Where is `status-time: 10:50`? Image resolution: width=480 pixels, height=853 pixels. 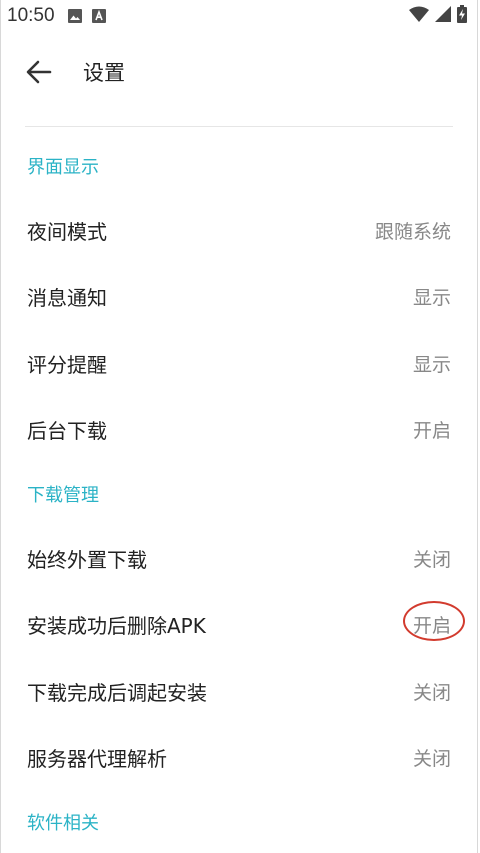 status-time: 10:50 is located at coordinates (31, 15).